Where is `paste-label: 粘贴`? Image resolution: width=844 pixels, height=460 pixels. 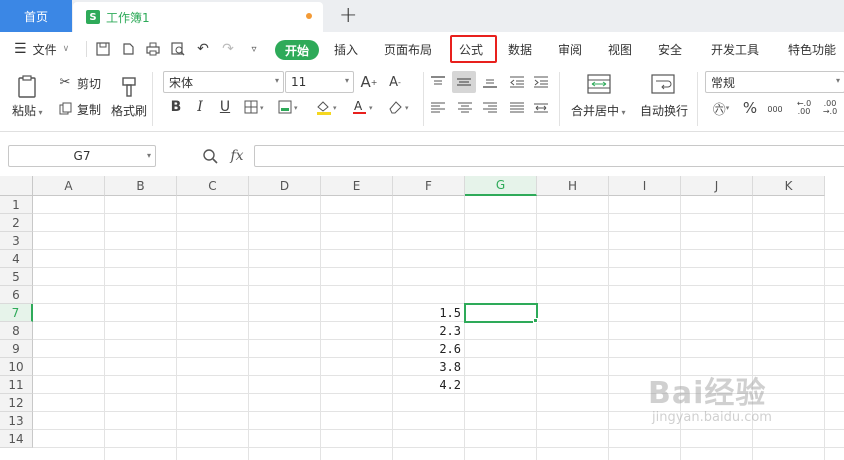 paste-label: 粘贴 is located at coordinates (24, 111).